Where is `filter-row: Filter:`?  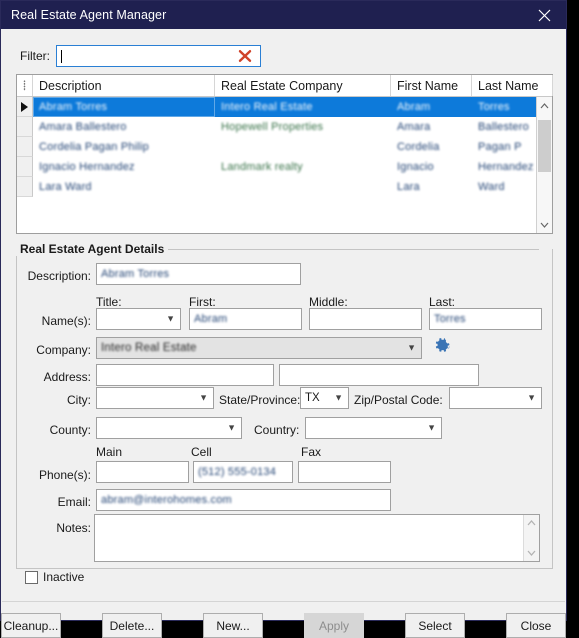
filter-row: Filter: is located at coordinates (140, 56).